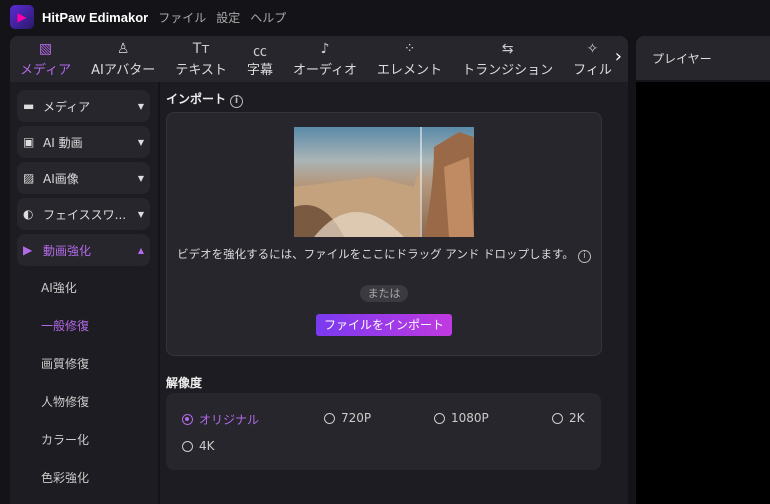 The width and height of the screenshot is (770, 504). I want to click on sidebar-category: ◐ フェイススワ... ▼, so click(83, 214).